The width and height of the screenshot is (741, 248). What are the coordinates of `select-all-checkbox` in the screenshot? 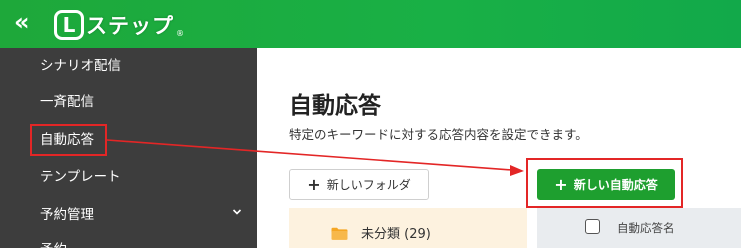 It's located at (592, 226).